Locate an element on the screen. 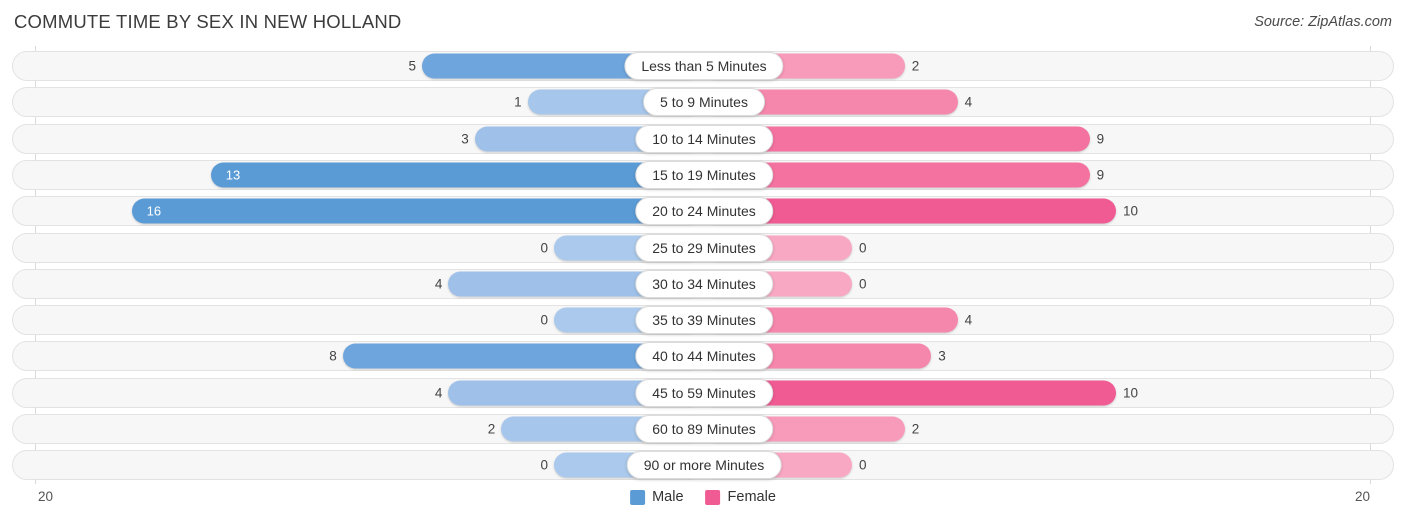  bar-value-male: 16 is located at coordinates (154, 211).